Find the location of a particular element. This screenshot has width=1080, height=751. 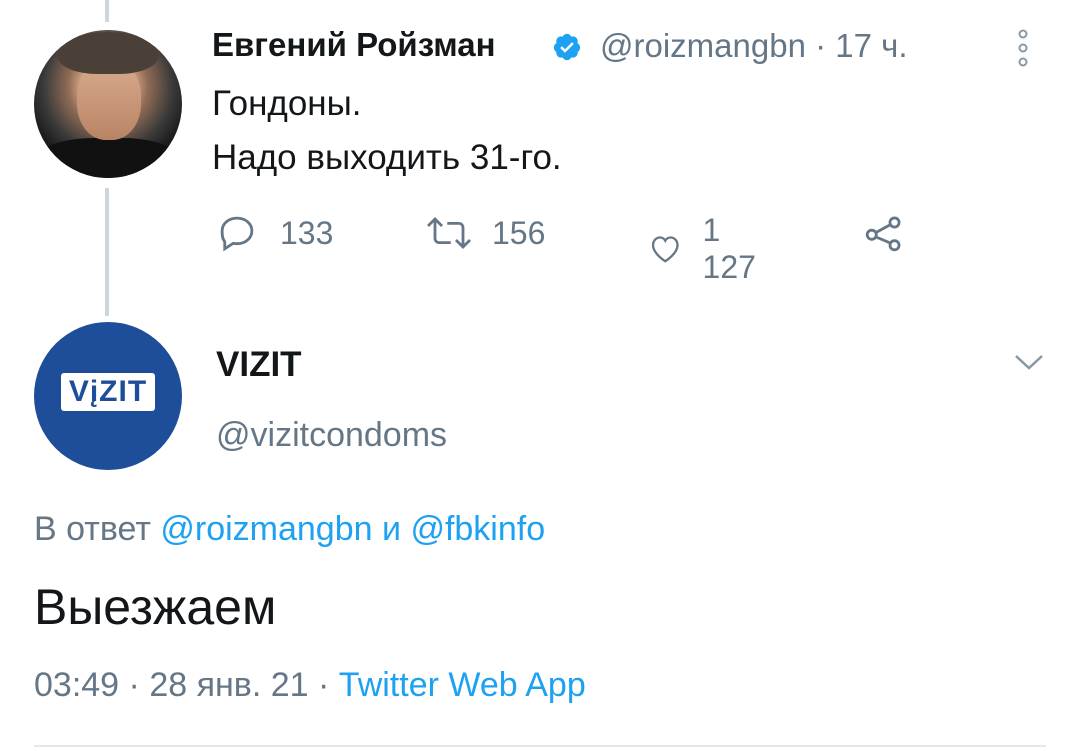

reply-text: Выезжаем is located at coordinates (155, 607).